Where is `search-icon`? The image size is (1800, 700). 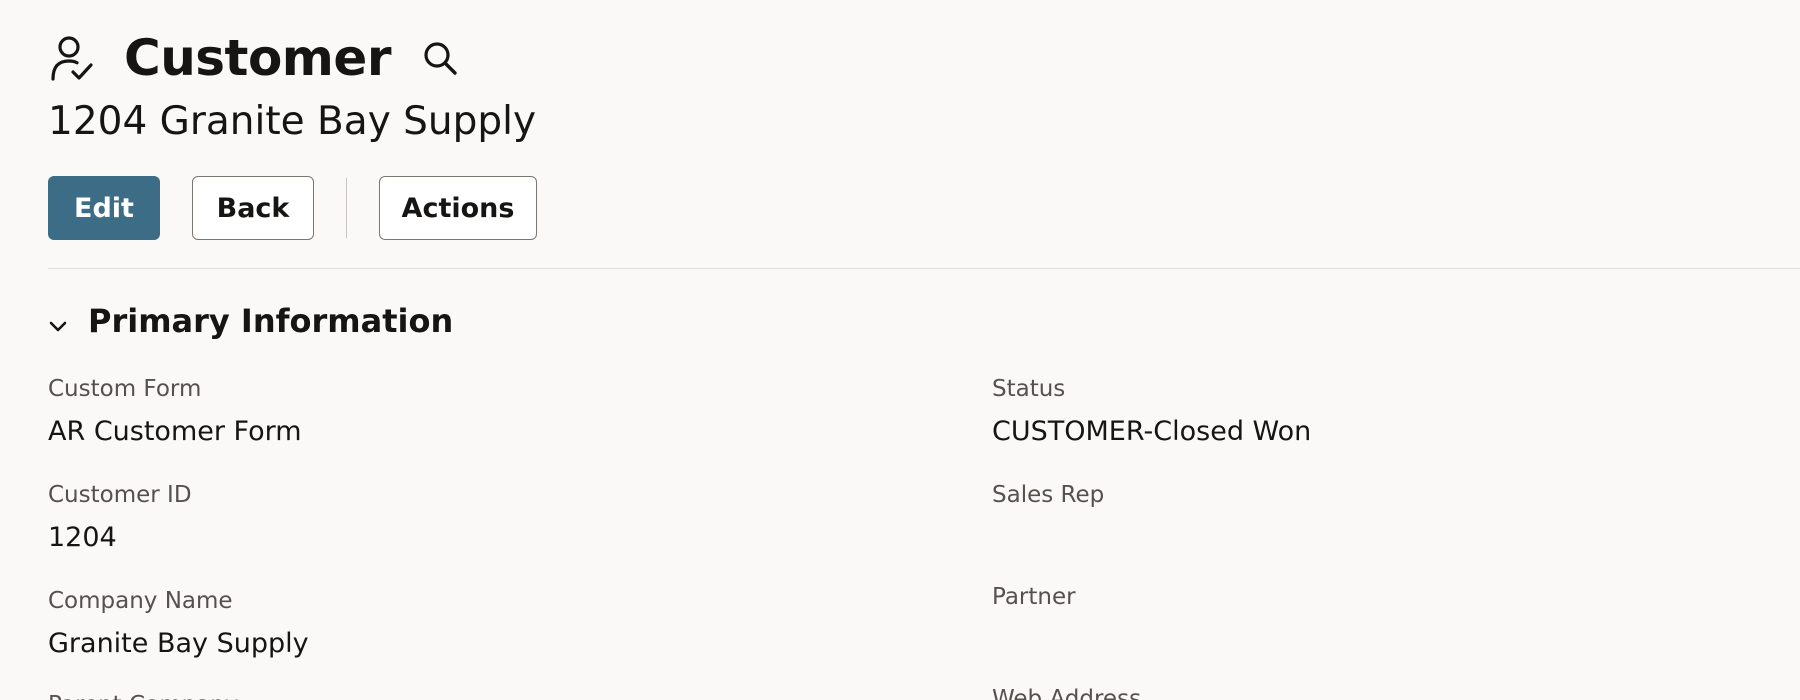
search-icon is located at coordinates (440, 58).